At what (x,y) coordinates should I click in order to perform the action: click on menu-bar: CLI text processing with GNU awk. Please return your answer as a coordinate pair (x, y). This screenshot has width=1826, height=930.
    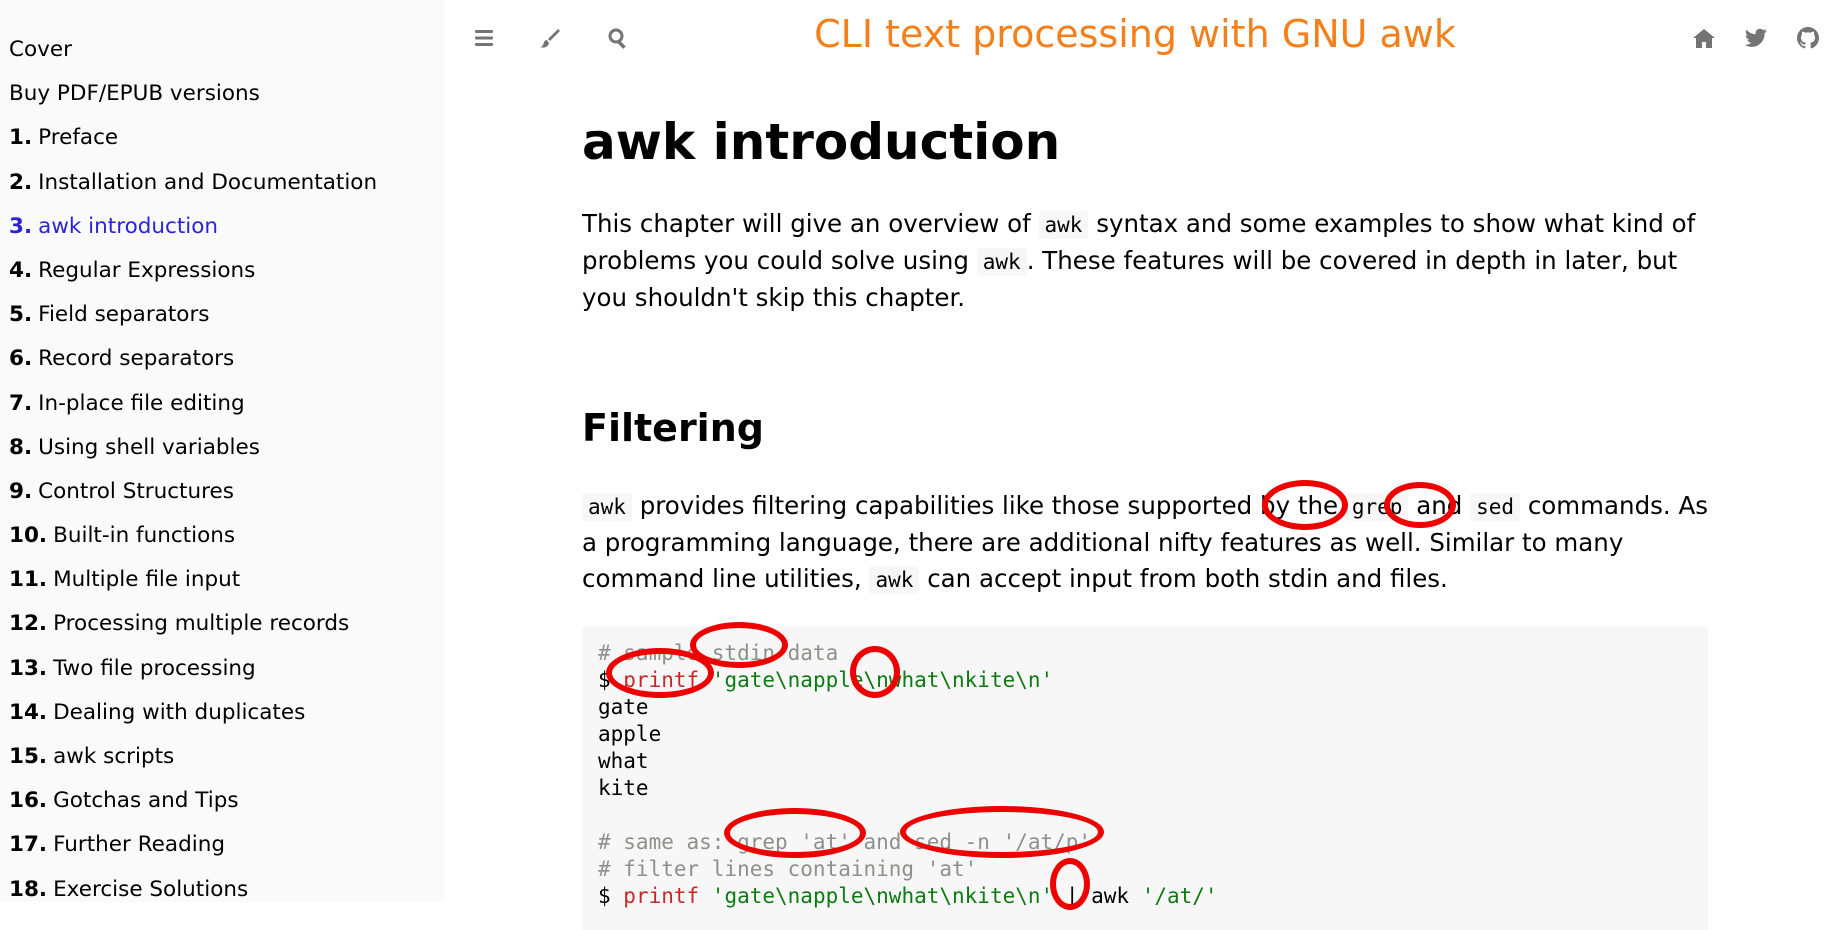
    Looking at the image, I should click on (1135, 38).